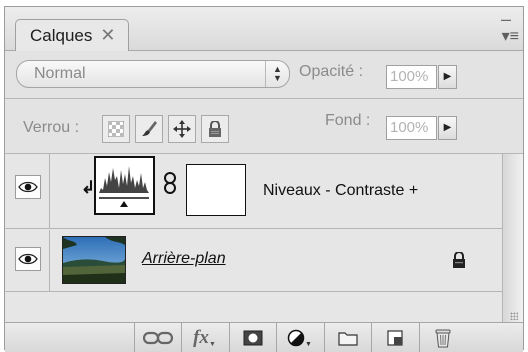 The image size is (528, 352). What do you see at coordinates (277, 74) in the screenshot?
I see `updown-arrows-icon: ▲ ▼` at bounding box center [277, 74].